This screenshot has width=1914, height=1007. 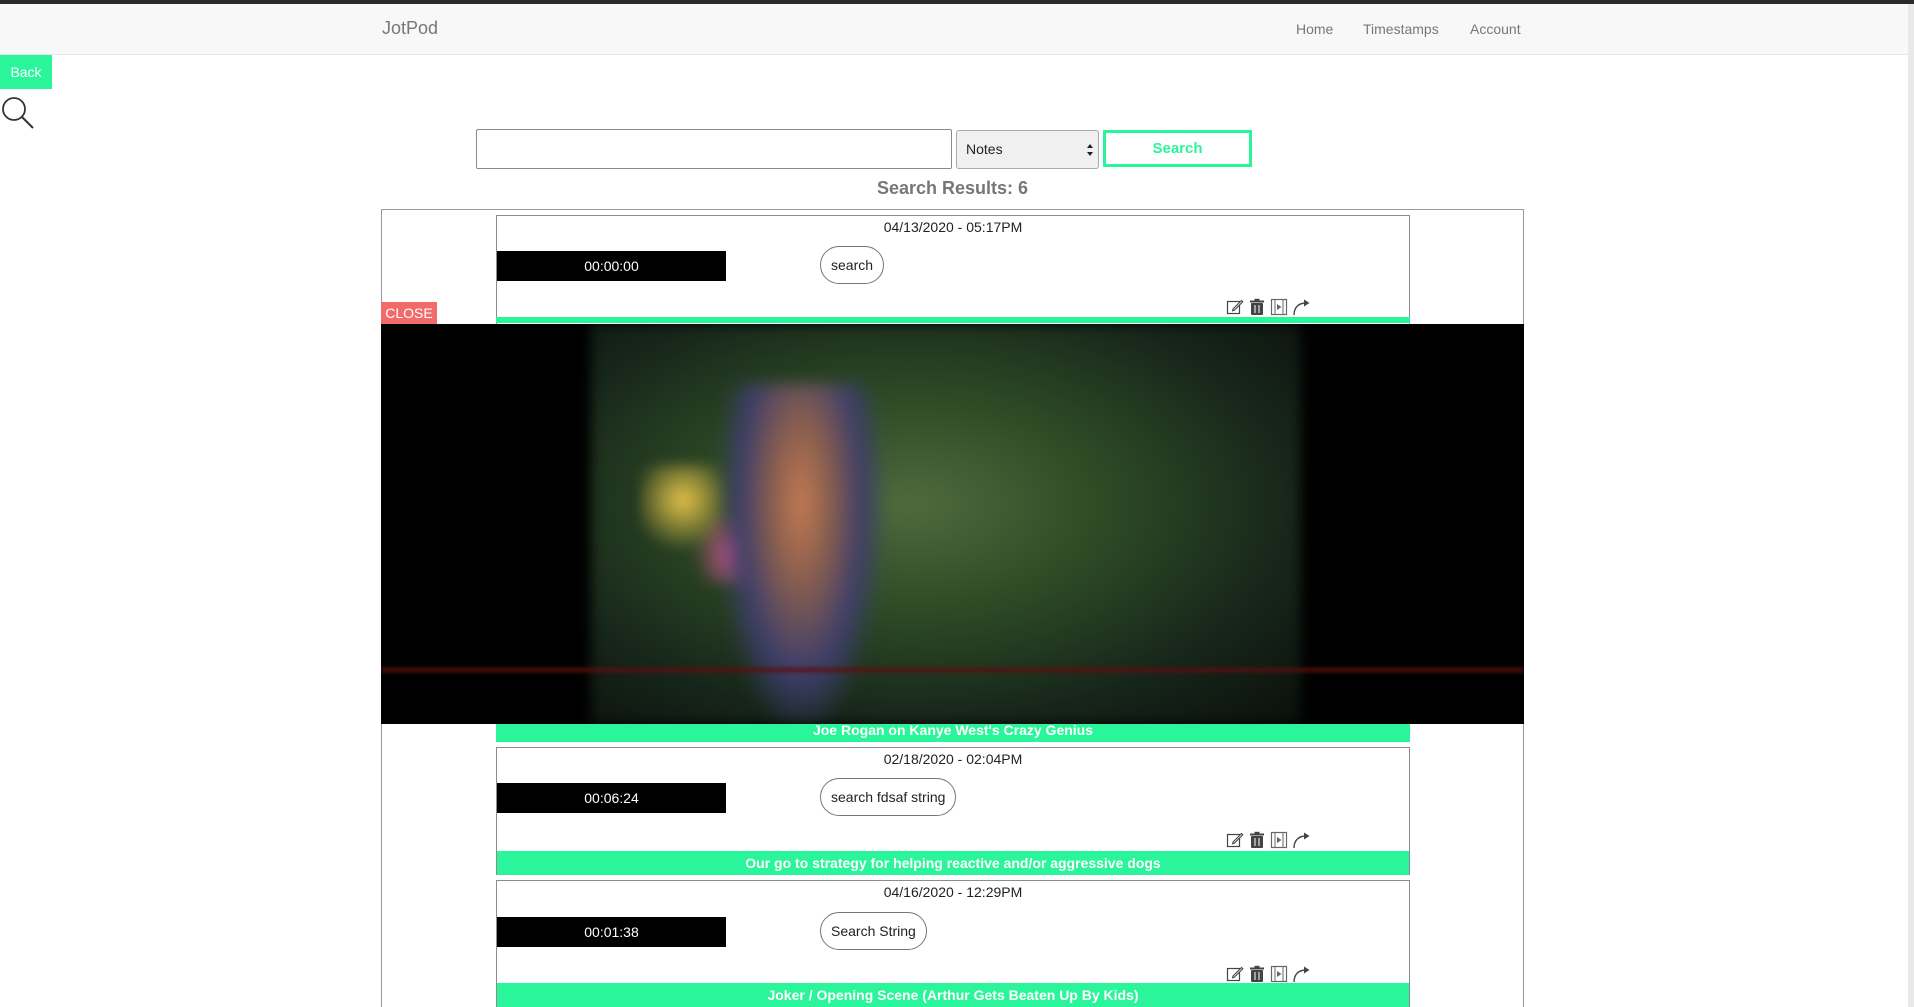 I want to click on close-video-button: CLOSE, so click(x=409, y=313).